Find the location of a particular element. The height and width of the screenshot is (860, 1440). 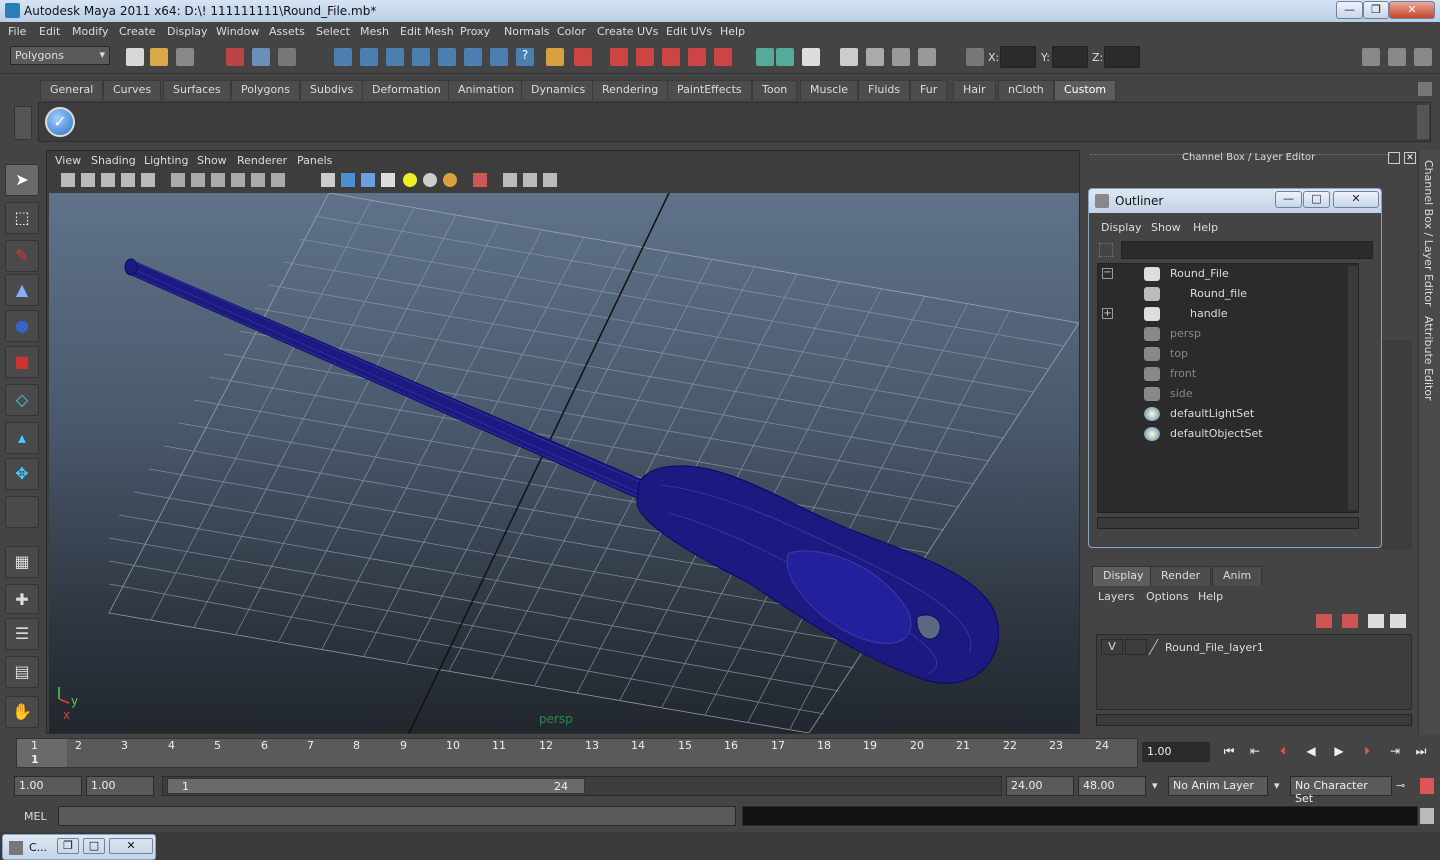

outliner-vscrollbar is located at coordinates (1353, 388).